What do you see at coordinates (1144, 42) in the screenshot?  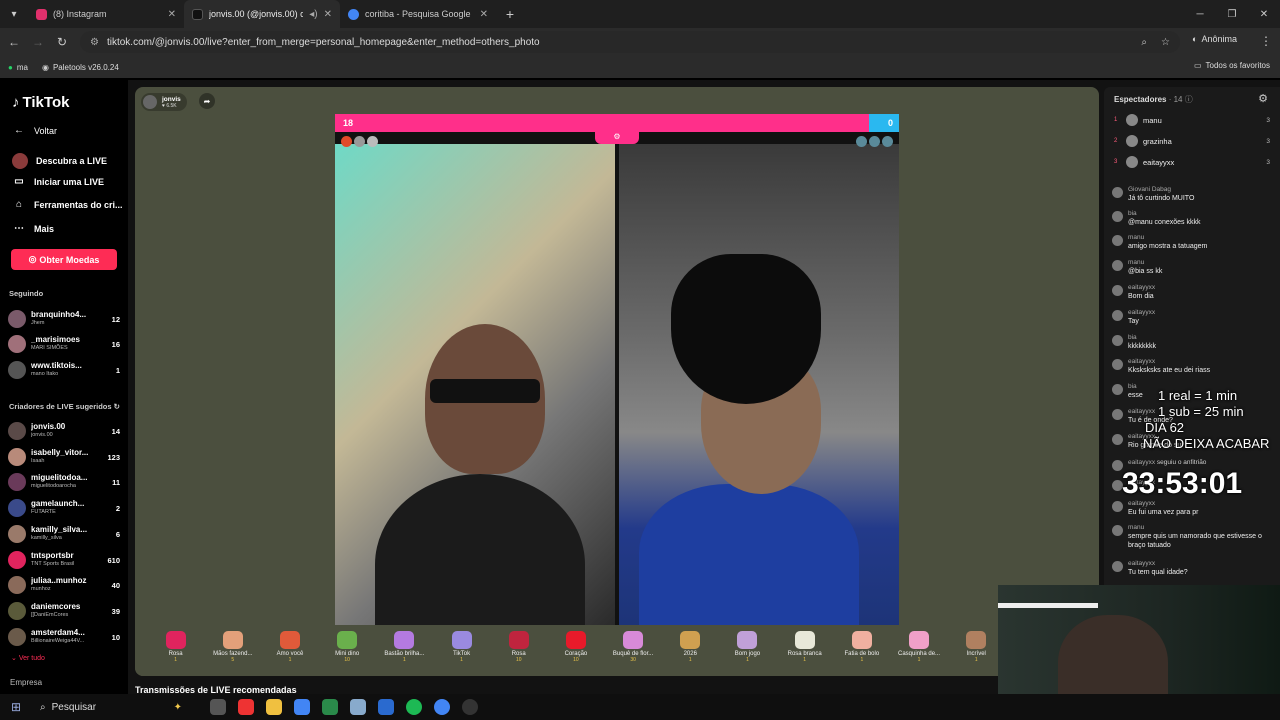 I see `zoom-icon: ⌕` at bounding box center [1144, 42].